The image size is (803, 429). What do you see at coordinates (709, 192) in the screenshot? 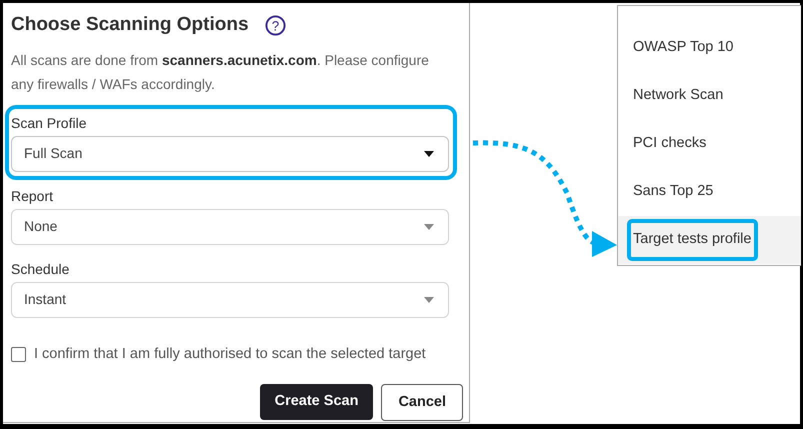
I see `dropdown-item: Sans Top 25` at bounding box center [709, 192].